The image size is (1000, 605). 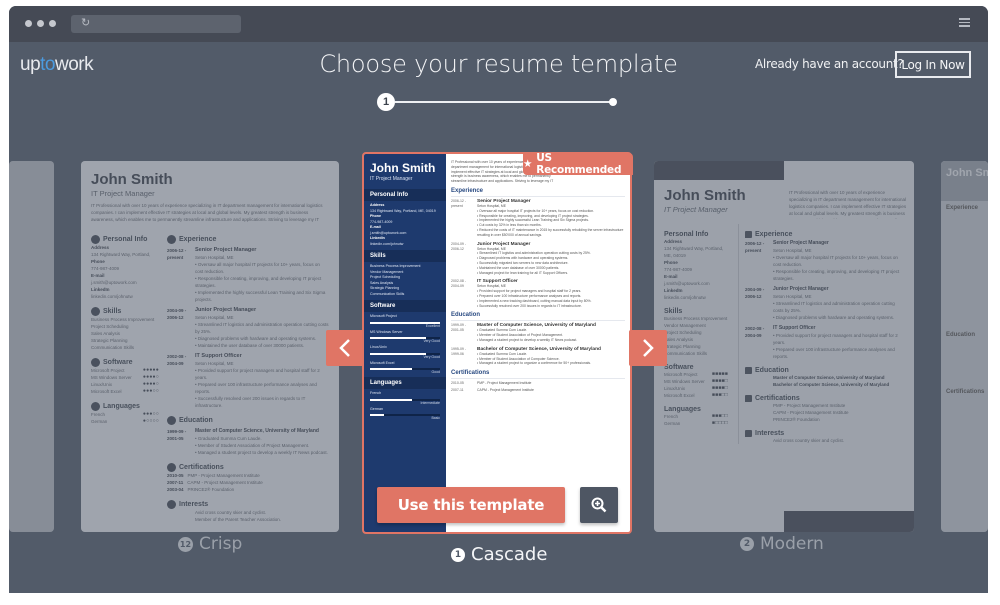 I want to click on software-level-label: Very Good, so click(x=431, y=341).